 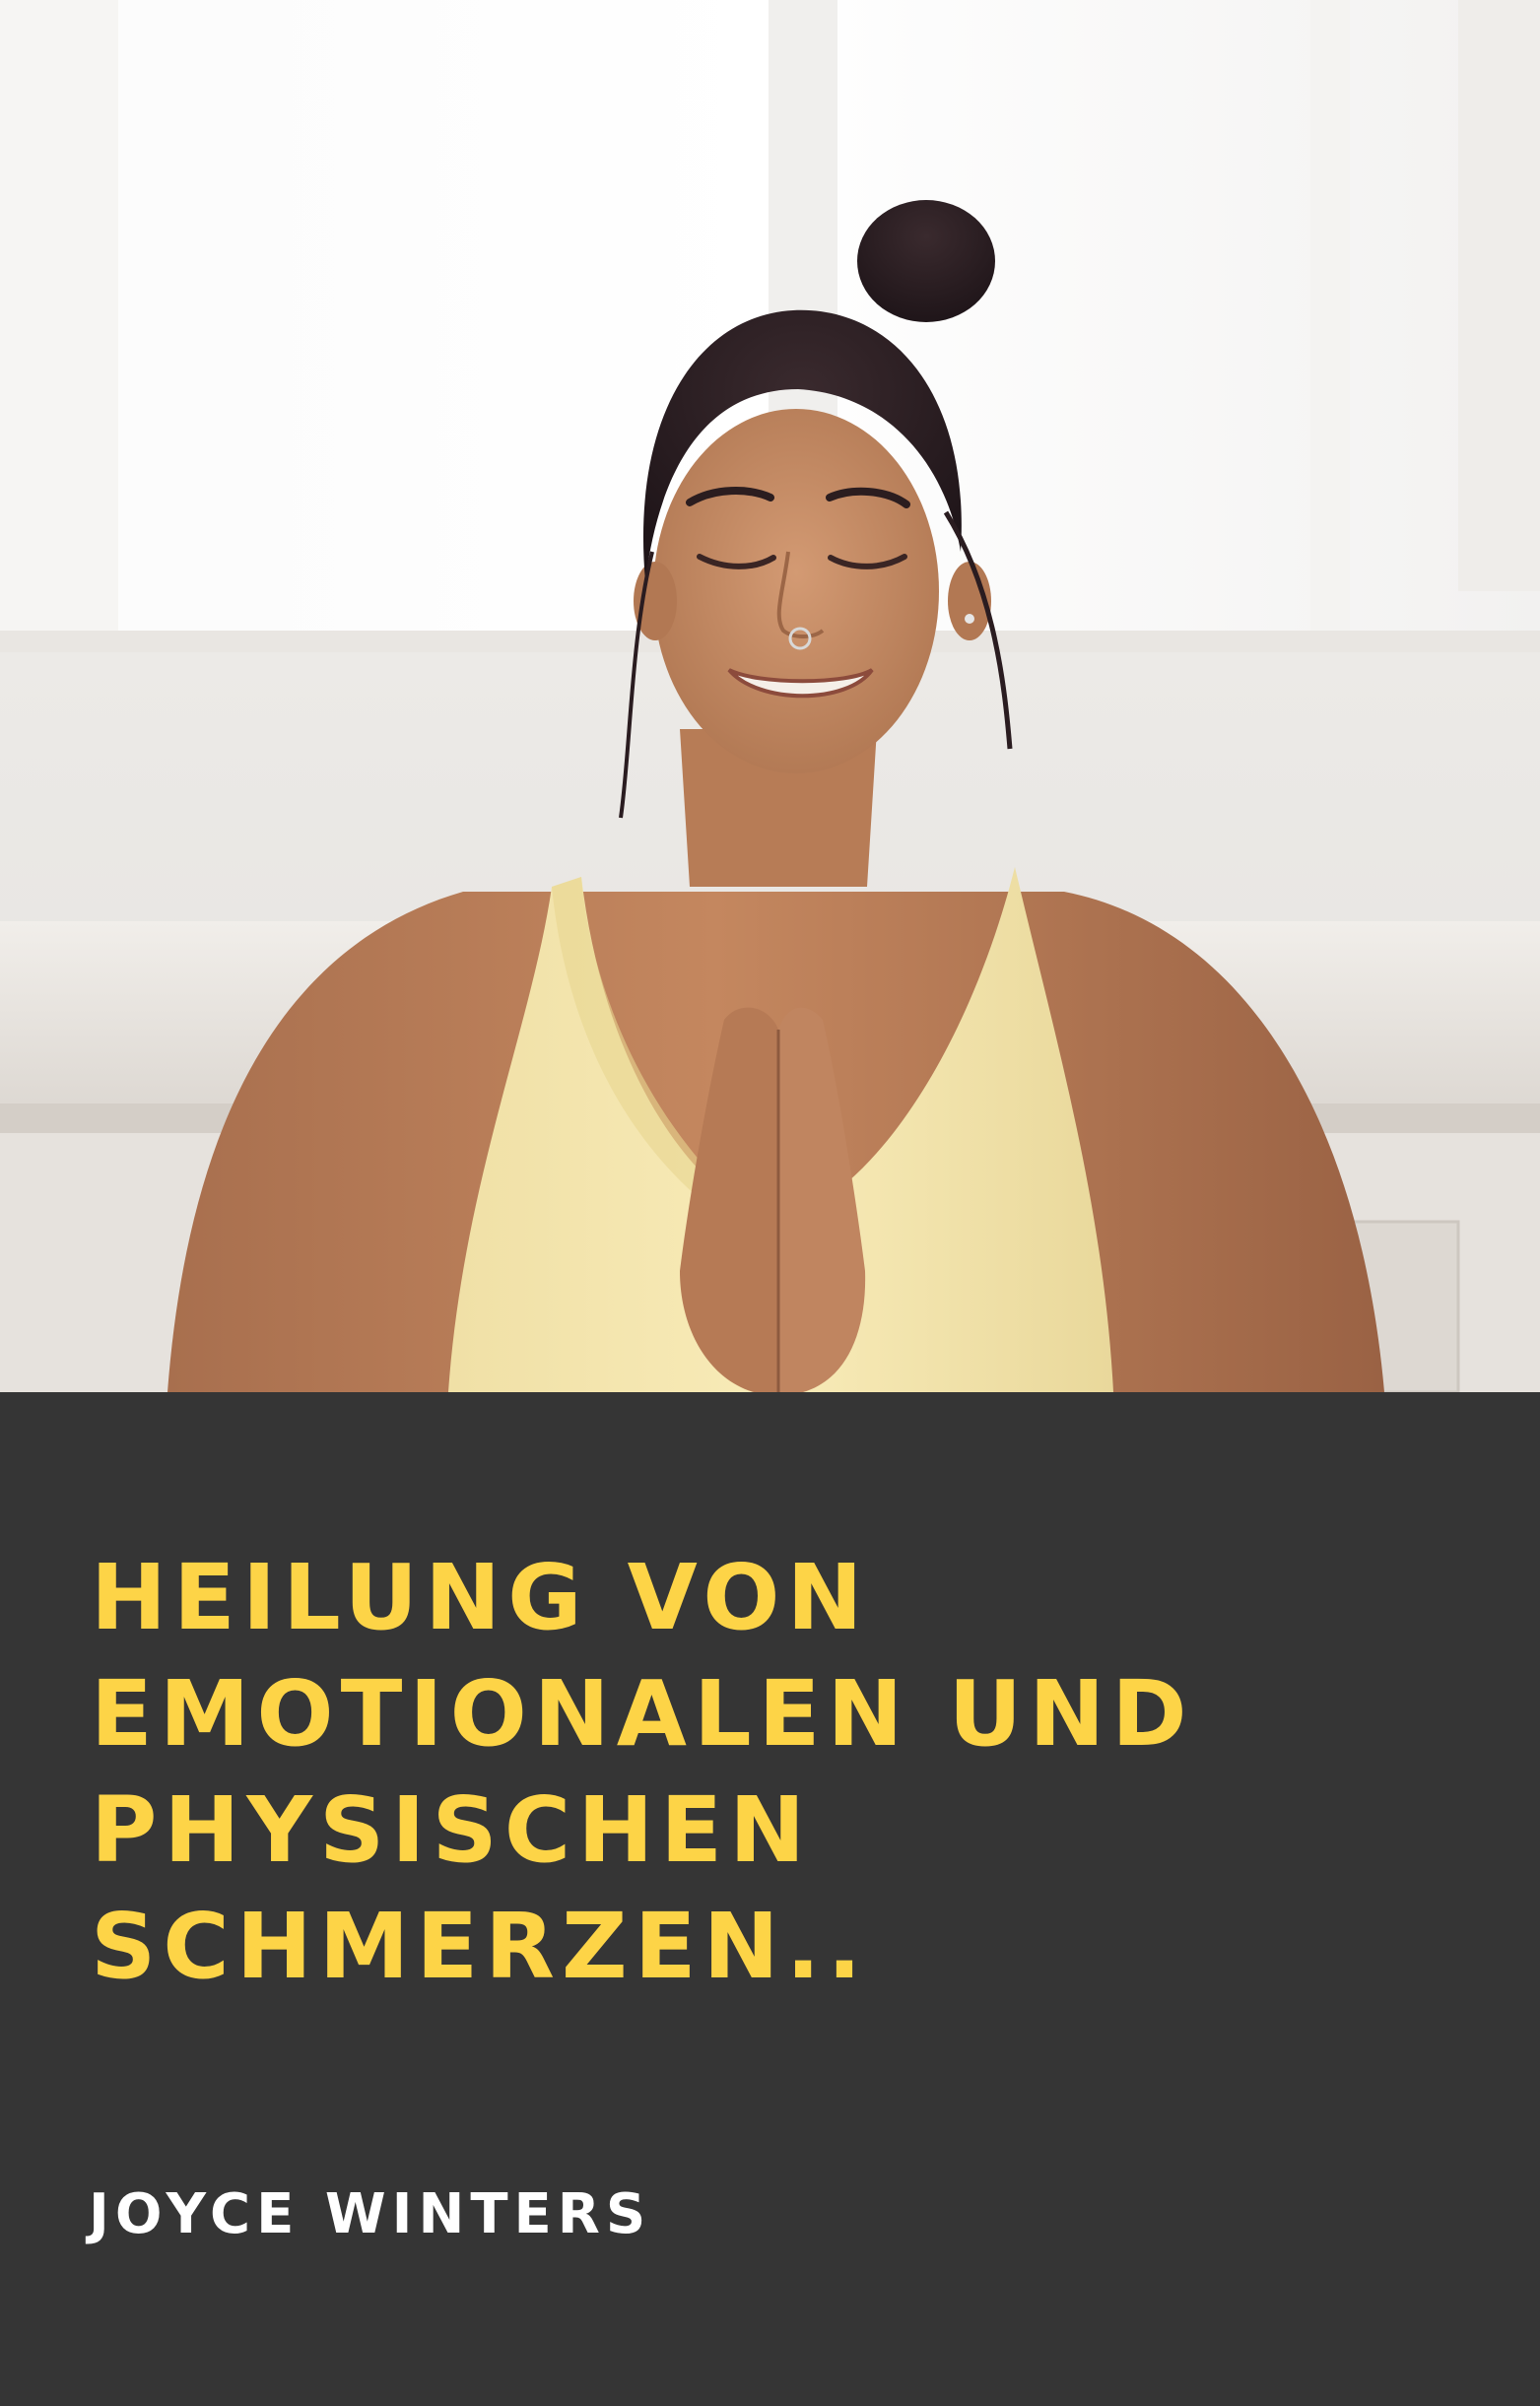 What do you see at coordinates (480, 1946) in the screenshot?
I see `book-title-line: SCHMERZEN..` at bounding box center [480, 1946].